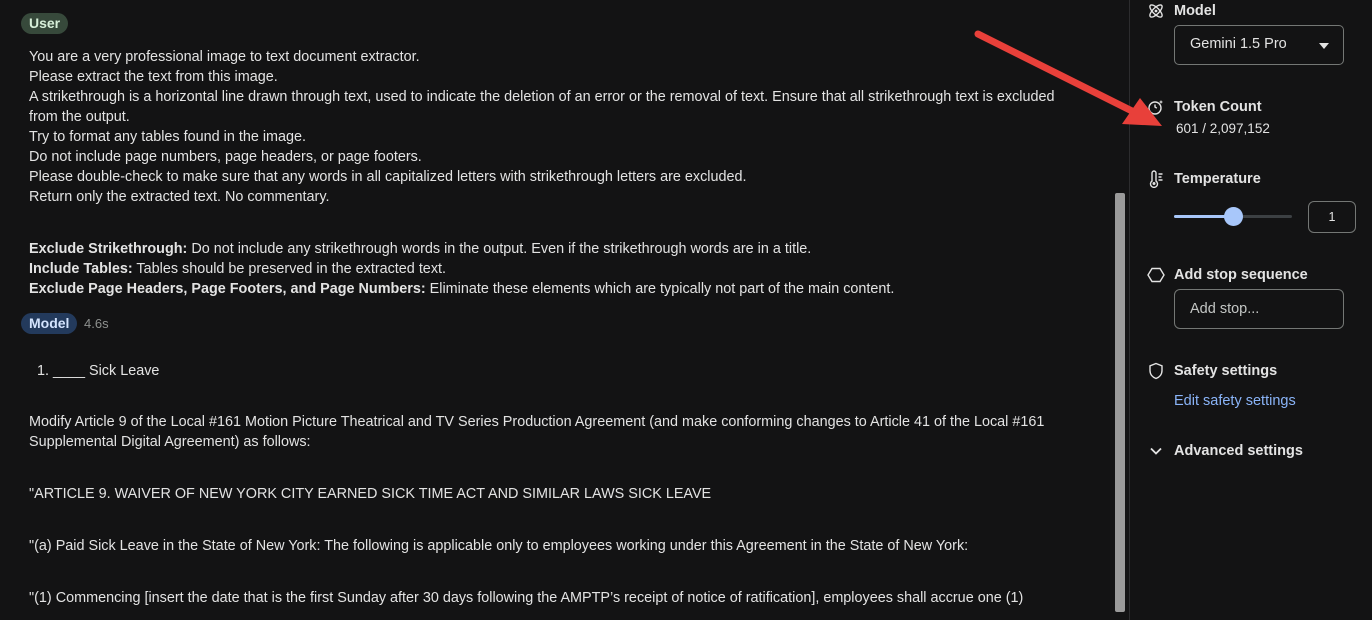 The height and width of the screenshot is (620, 1372). I want to click on rule-label: Include Tables:, so click(81, 269).